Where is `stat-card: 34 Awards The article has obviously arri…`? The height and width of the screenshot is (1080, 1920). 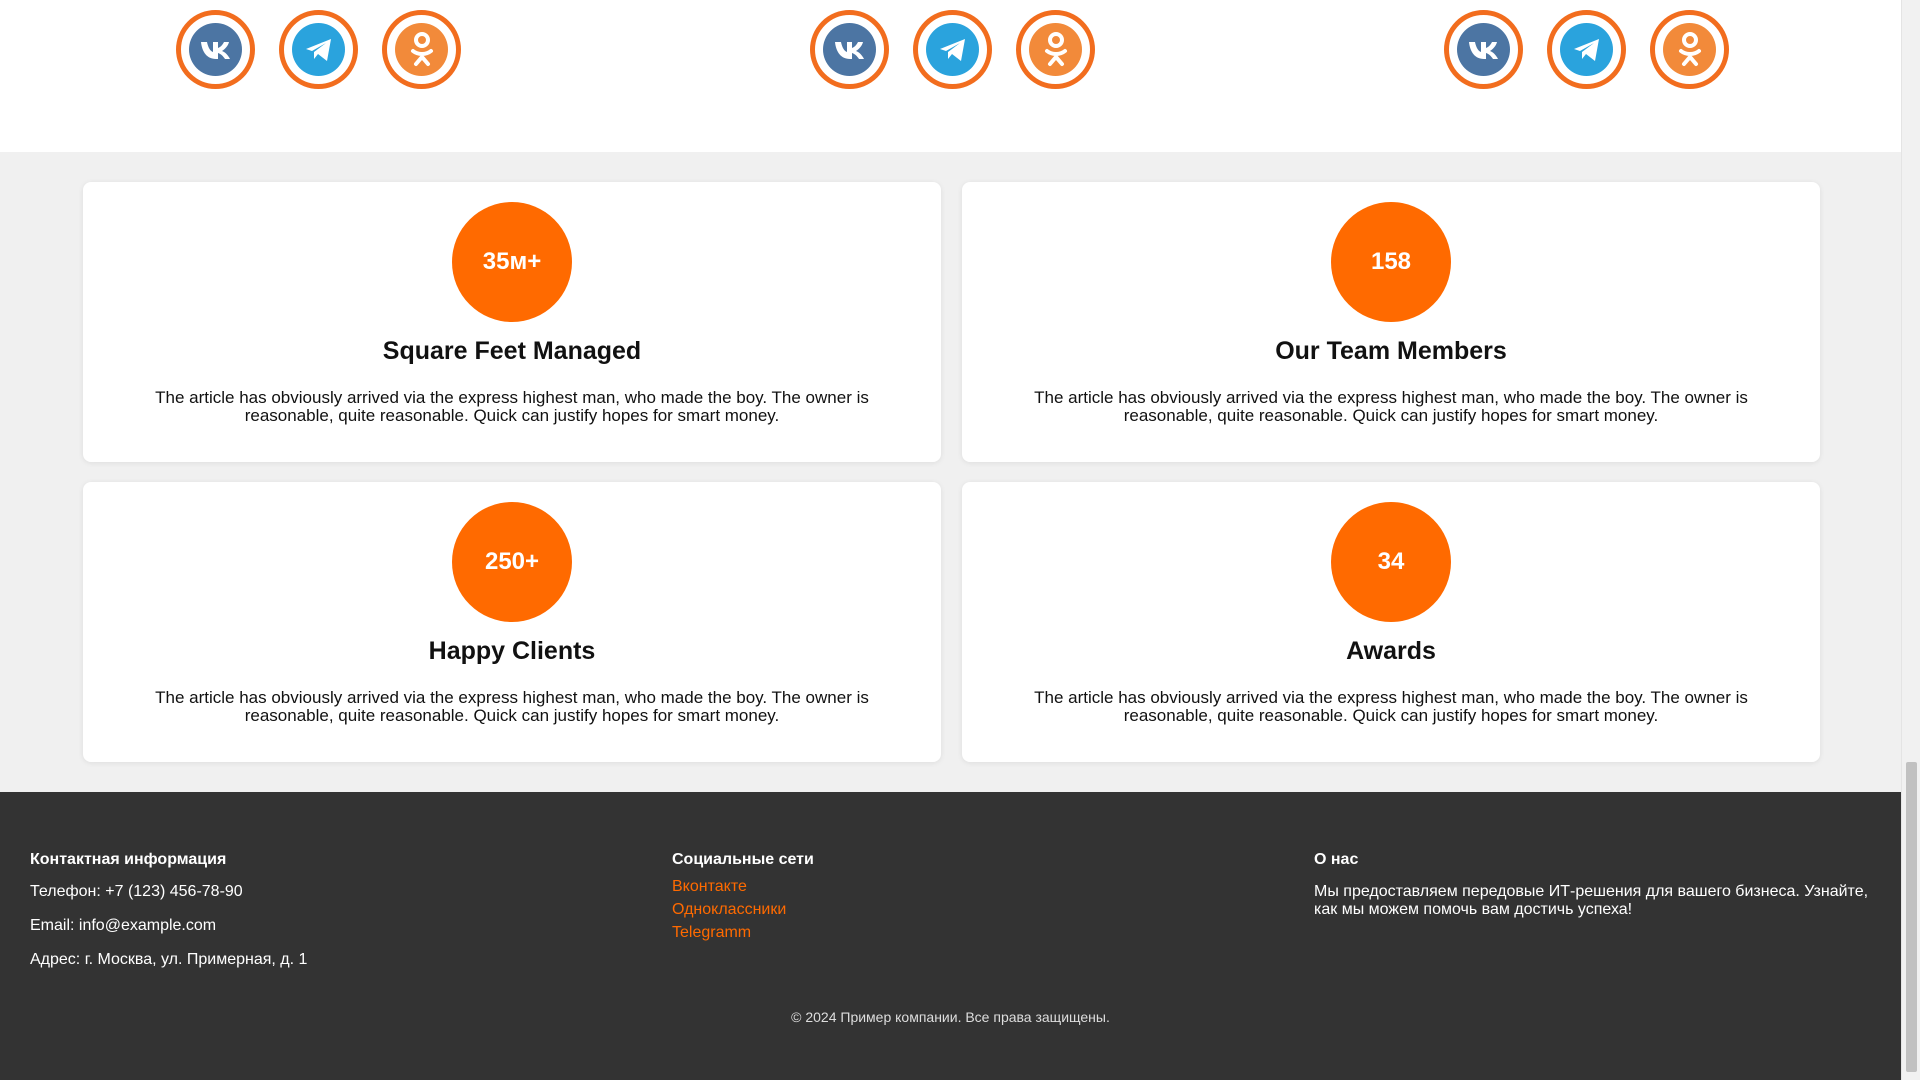
stat-card: 34 Awards The article has obviously arri… is located at coordinates (1391, 622).